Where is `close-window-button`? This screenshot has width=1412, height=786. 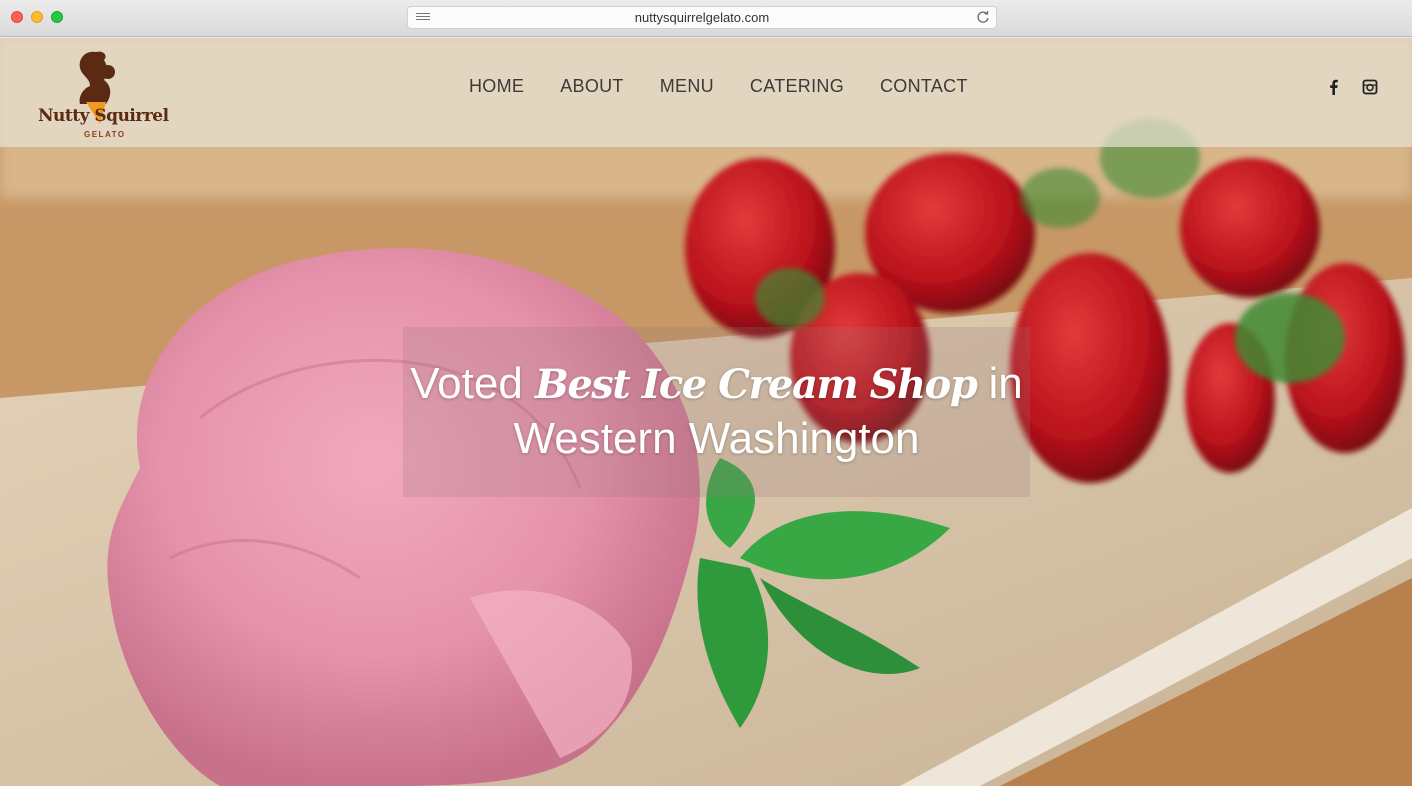
close-window-button is located at coordinates (17, 17).